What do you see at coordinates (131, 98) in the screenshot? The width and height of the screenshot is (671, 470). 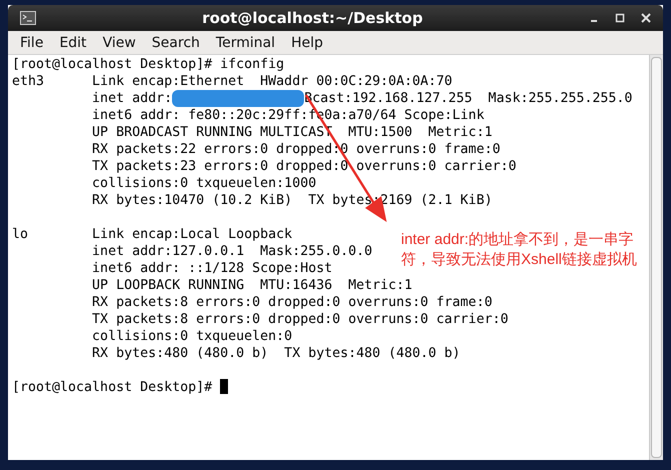 I see `terminal-text: inet addr:` at bounding box center [131, 98].